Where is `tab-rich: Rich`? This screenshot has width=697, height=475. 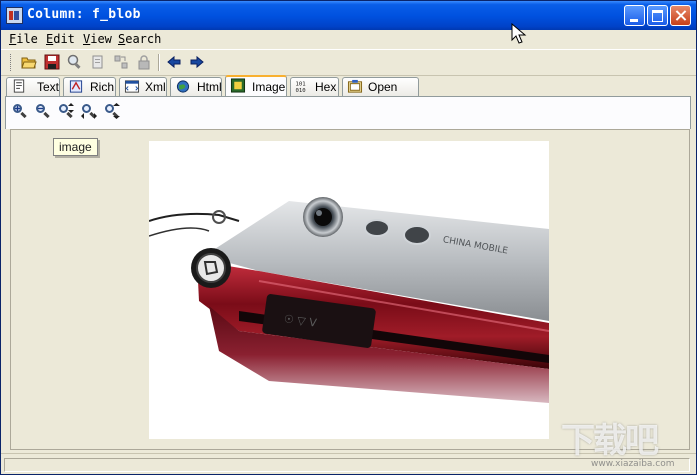
tab-rich: Rich is located at coordinates (89, 86).